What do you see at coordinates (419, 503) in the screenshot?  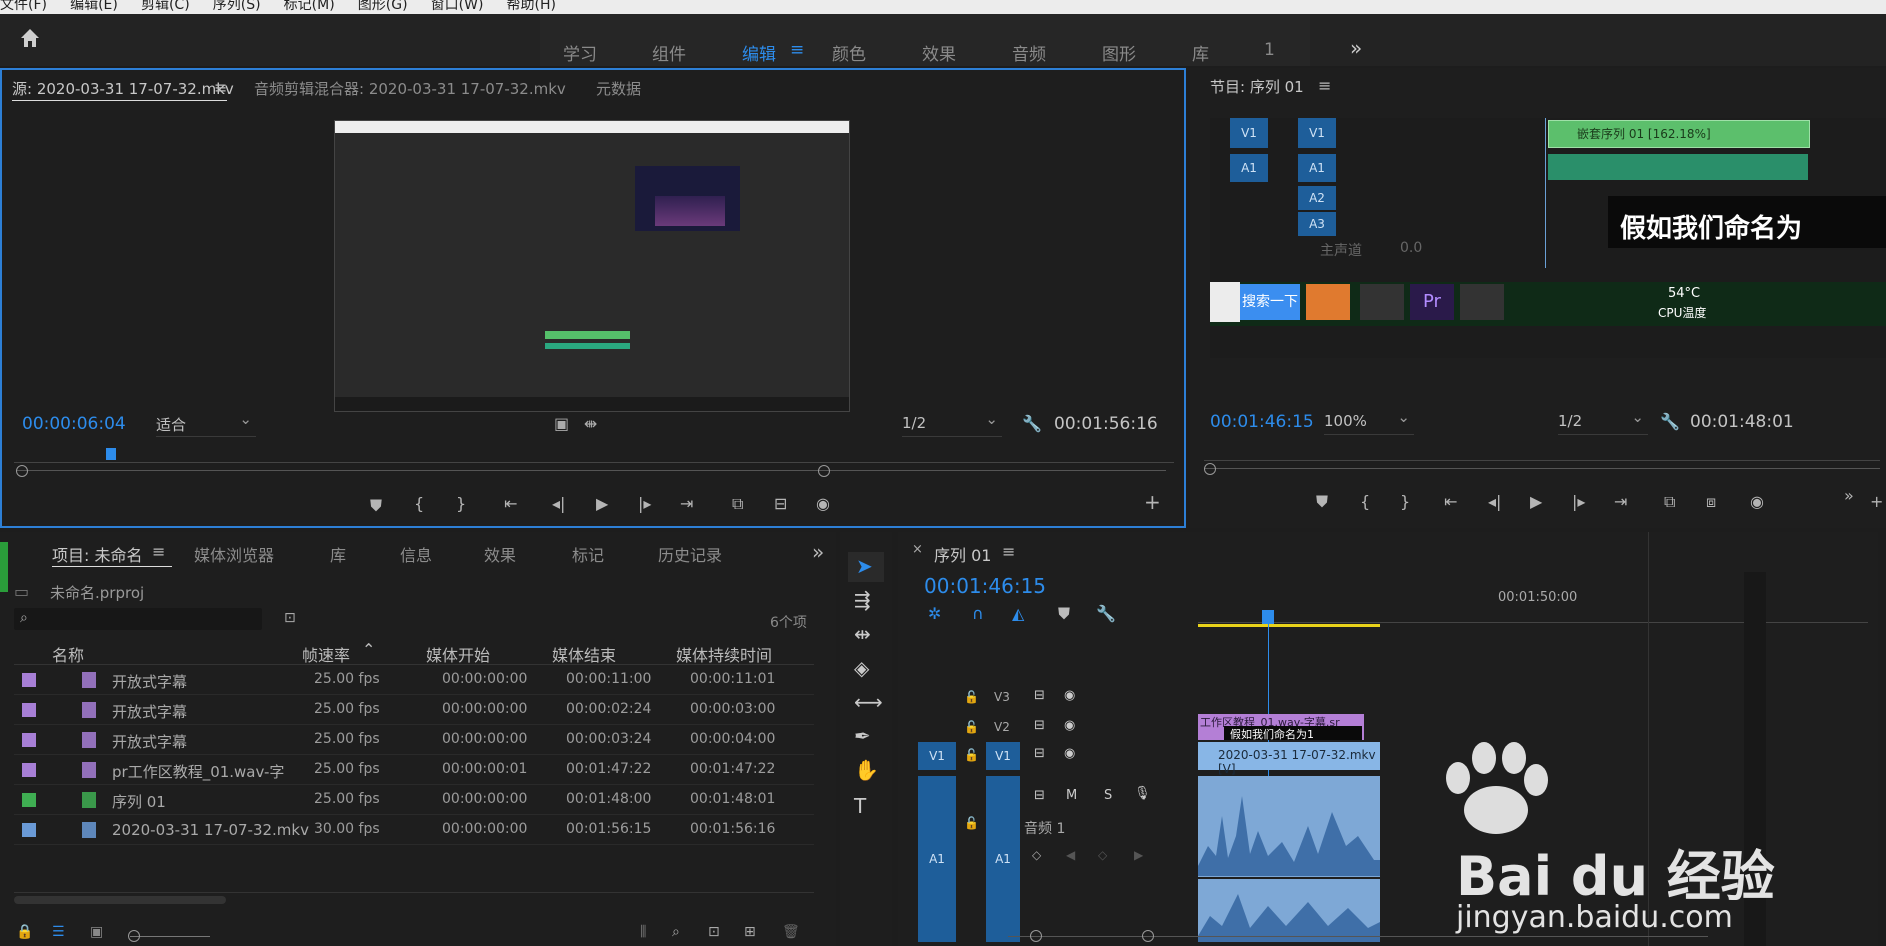 I see `mark-in-icon: {` at bounding box center [419, 503].